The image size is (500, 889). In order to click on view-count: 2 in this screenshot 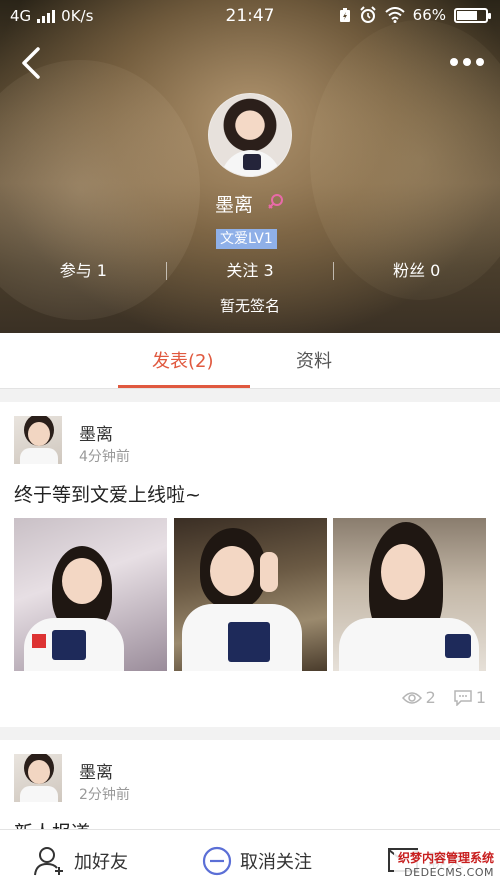, I will do `click(418, 697)`.